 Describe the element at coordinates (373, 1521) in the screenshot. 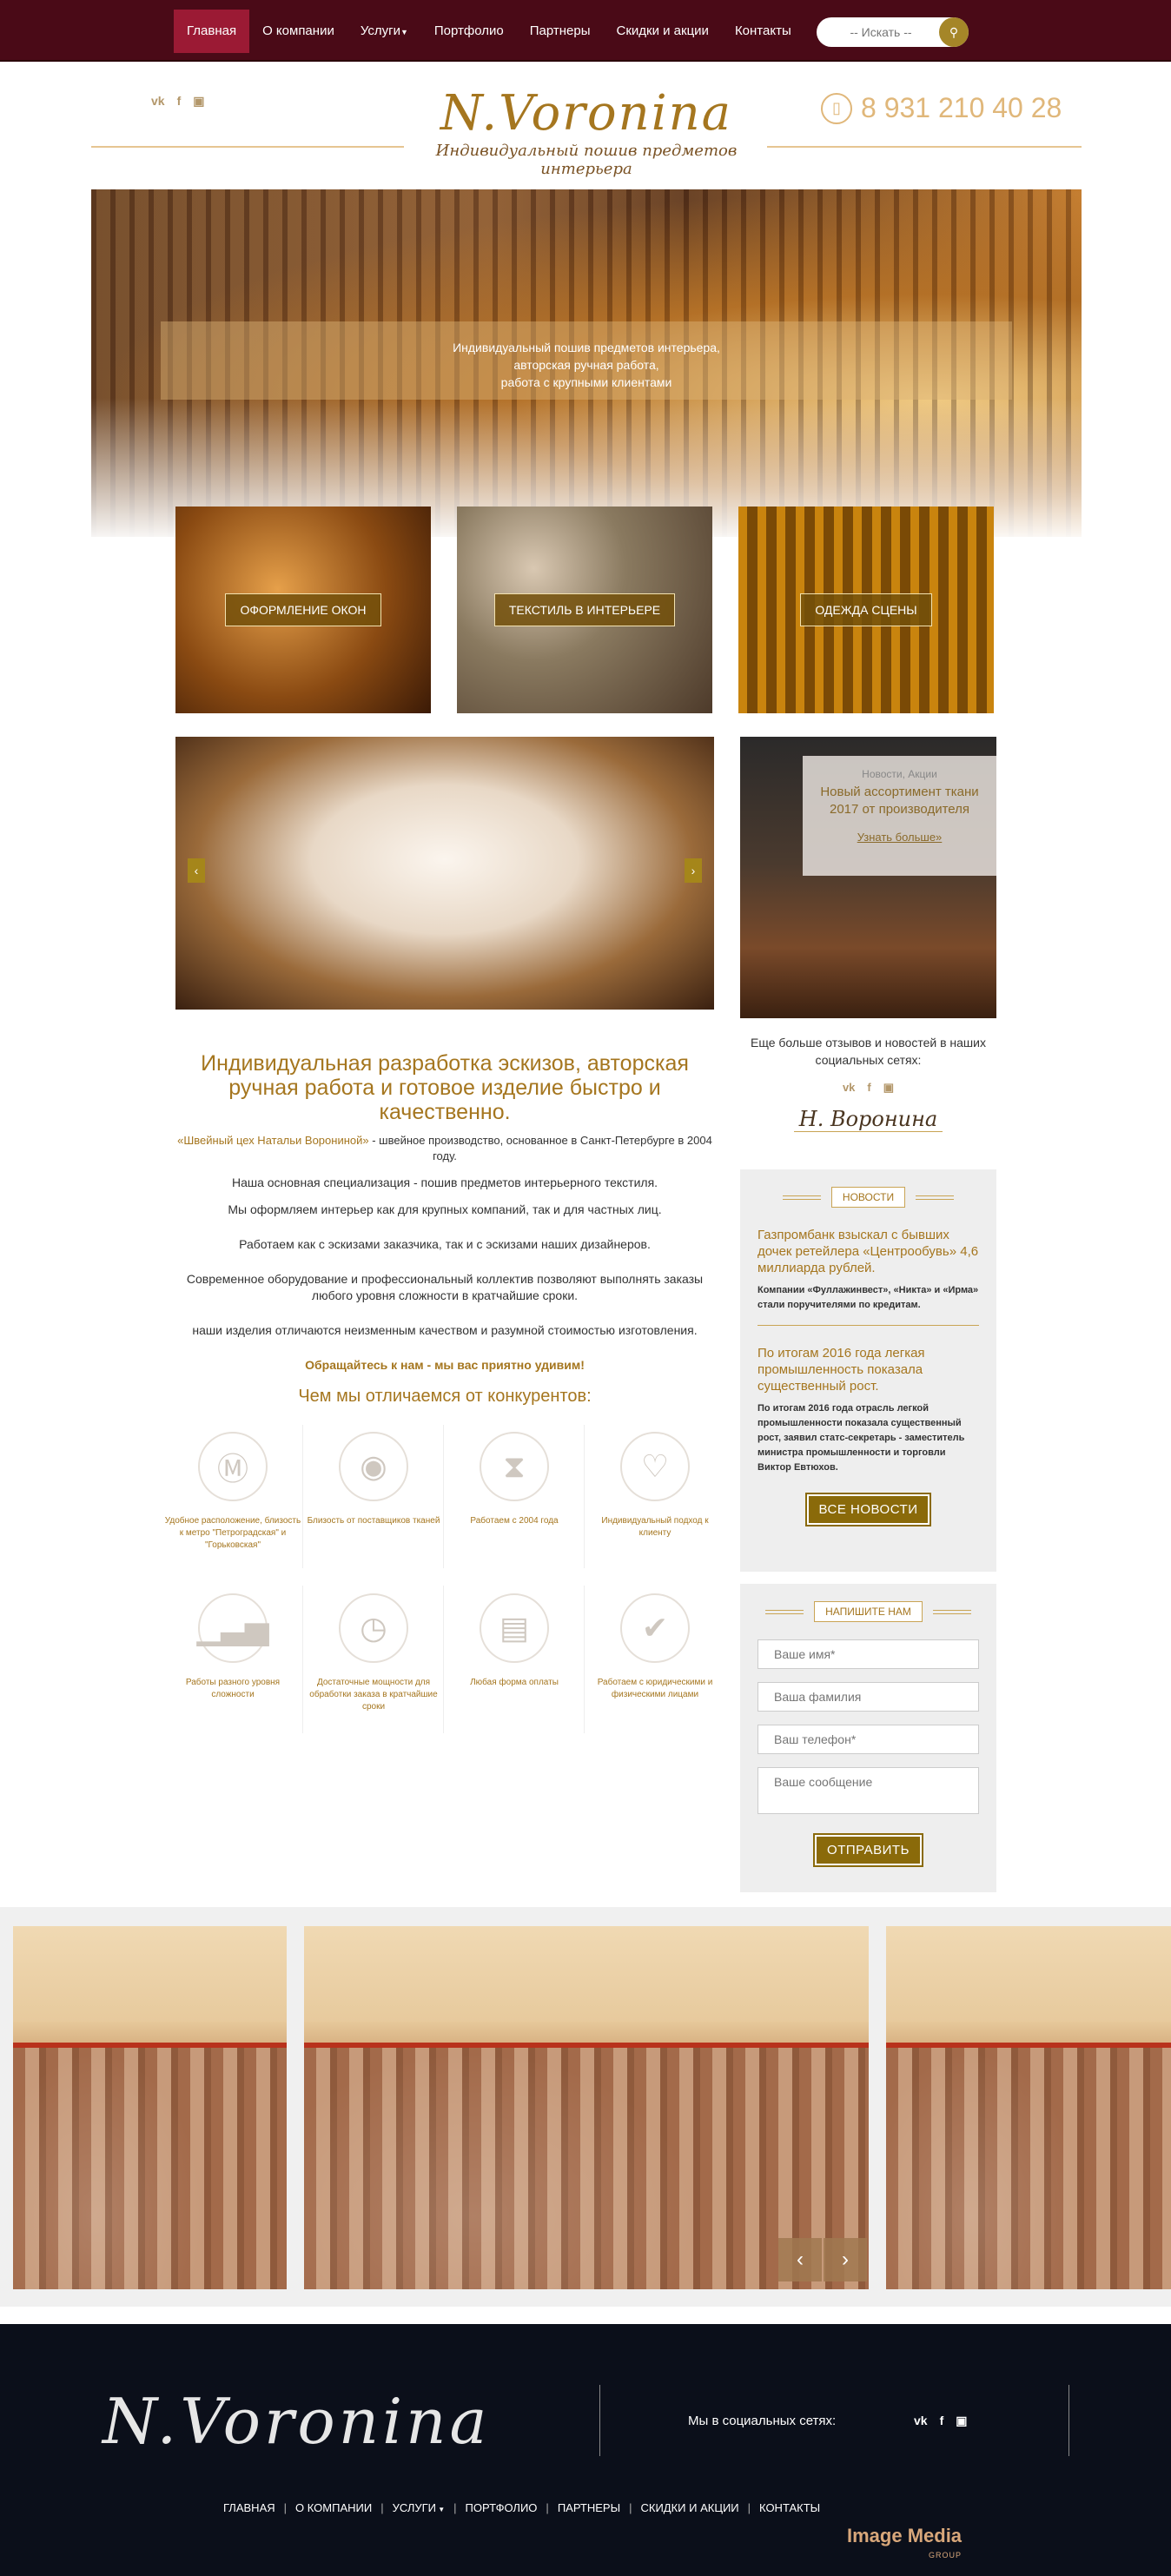

I see `feature-text: Близость от поставщиков тканей` at that location.